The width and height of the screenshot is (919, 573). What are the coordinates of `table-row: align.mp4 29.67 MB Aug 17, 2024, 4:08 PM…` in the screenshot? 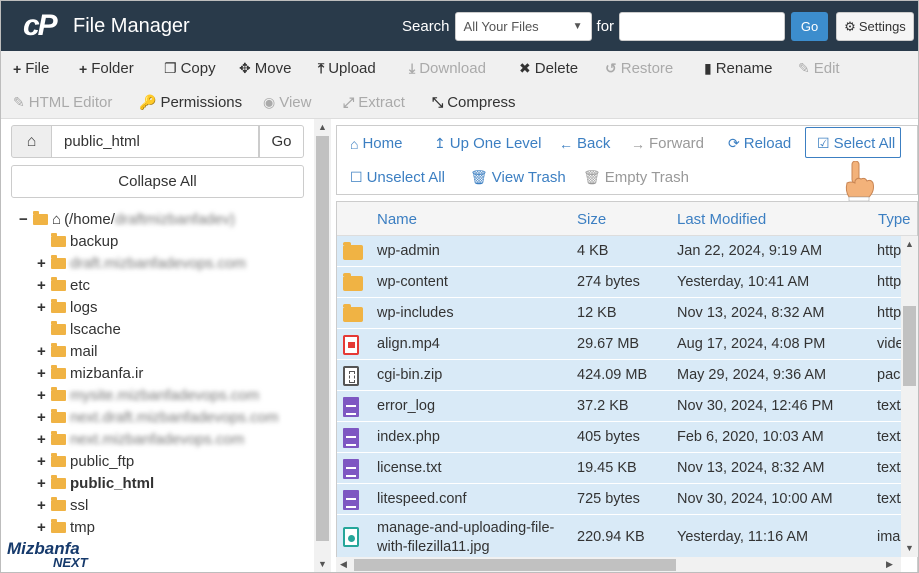 It's located at (619, 344).